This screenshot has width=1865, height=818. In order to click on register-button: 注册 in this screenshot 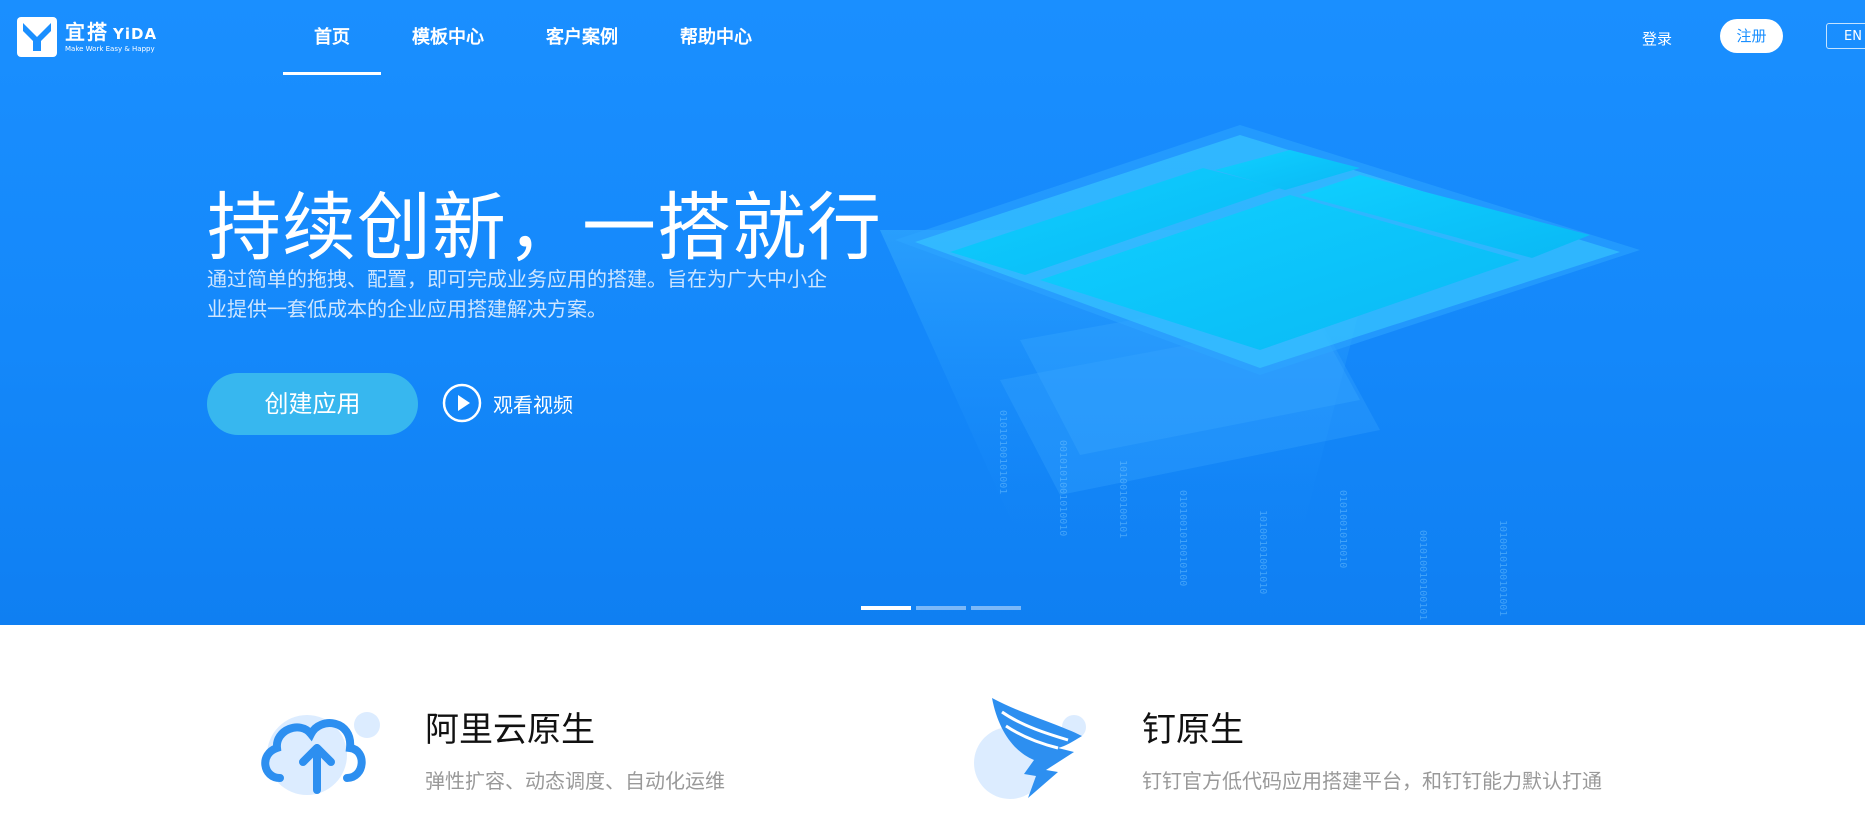, I will do `click(1751, 36)`.